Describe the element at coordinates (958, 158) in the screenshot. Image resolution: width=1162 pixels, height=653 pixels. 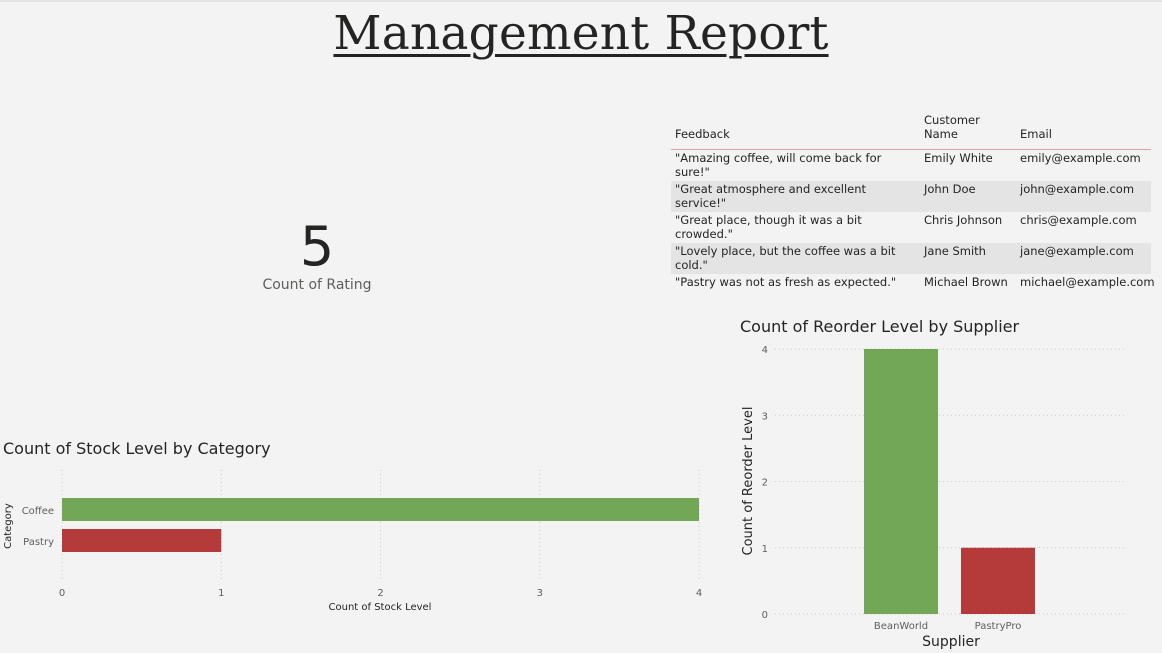
I see `customer-name-cell: Emily White` at that location.